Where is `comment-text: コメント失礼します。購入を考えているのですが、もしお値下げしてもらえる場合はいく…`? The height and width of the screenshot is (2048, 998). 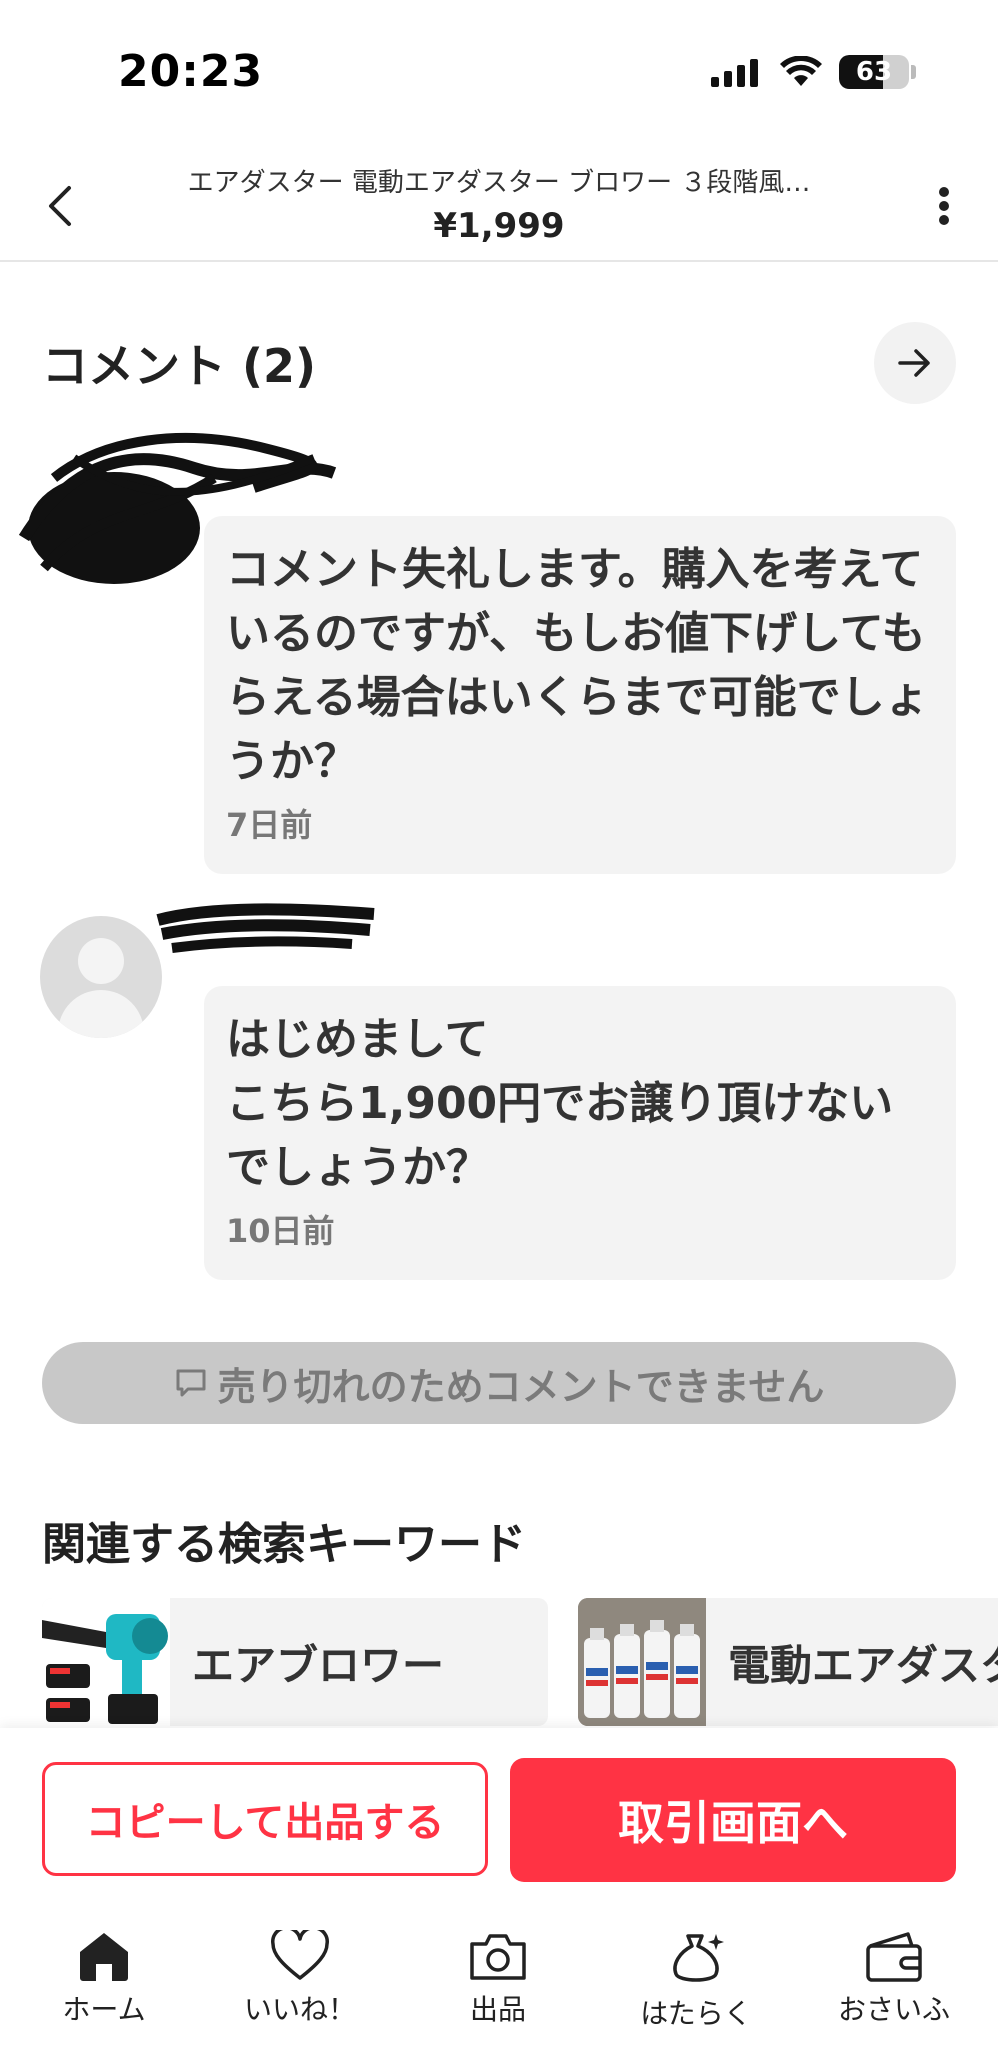 comment-text: コメント失礼します。購入を考えているのですが、もしお値下げしてもらえる場合はいく… is located at coordinates (577, 665).